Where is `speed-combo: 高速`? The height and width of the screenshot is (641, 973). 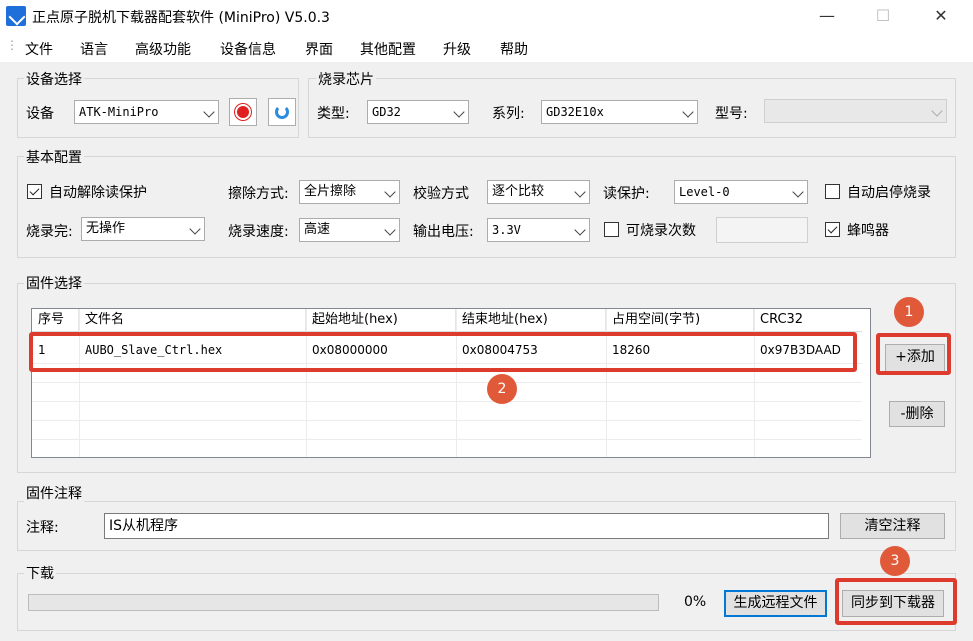 speed-combo: 高速 is located at coordinates (349, 230).